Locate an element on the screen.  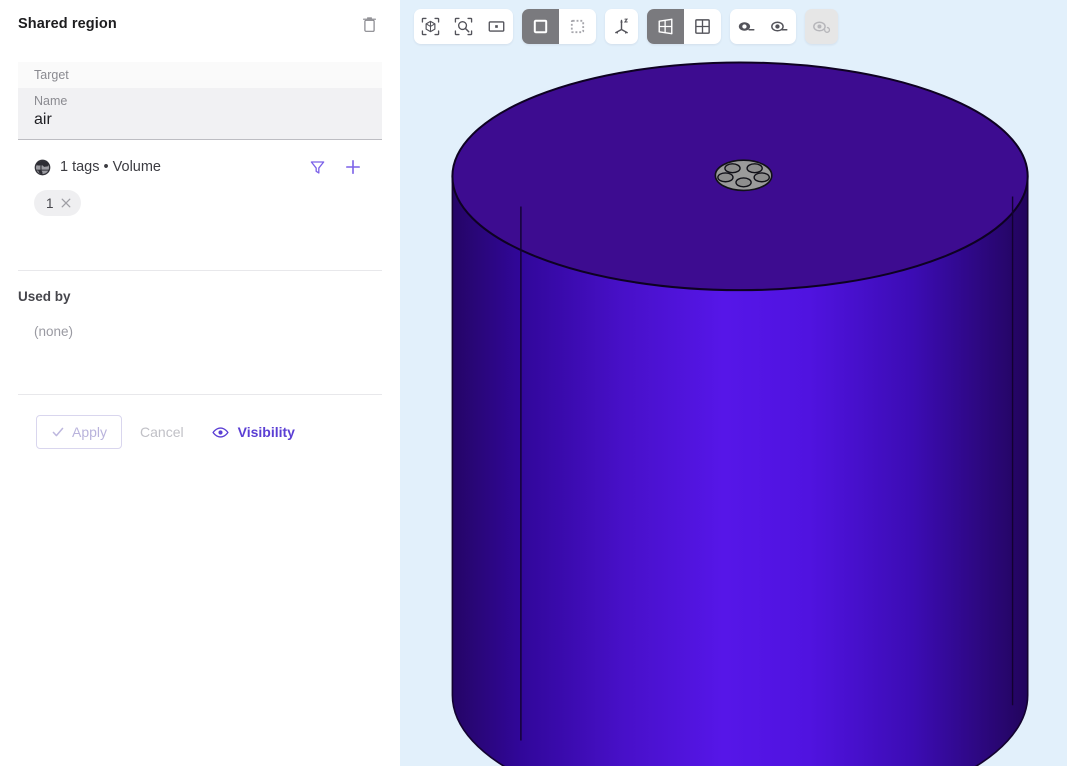
cube-in-brackets-icon is located at coordinates (430, 26).